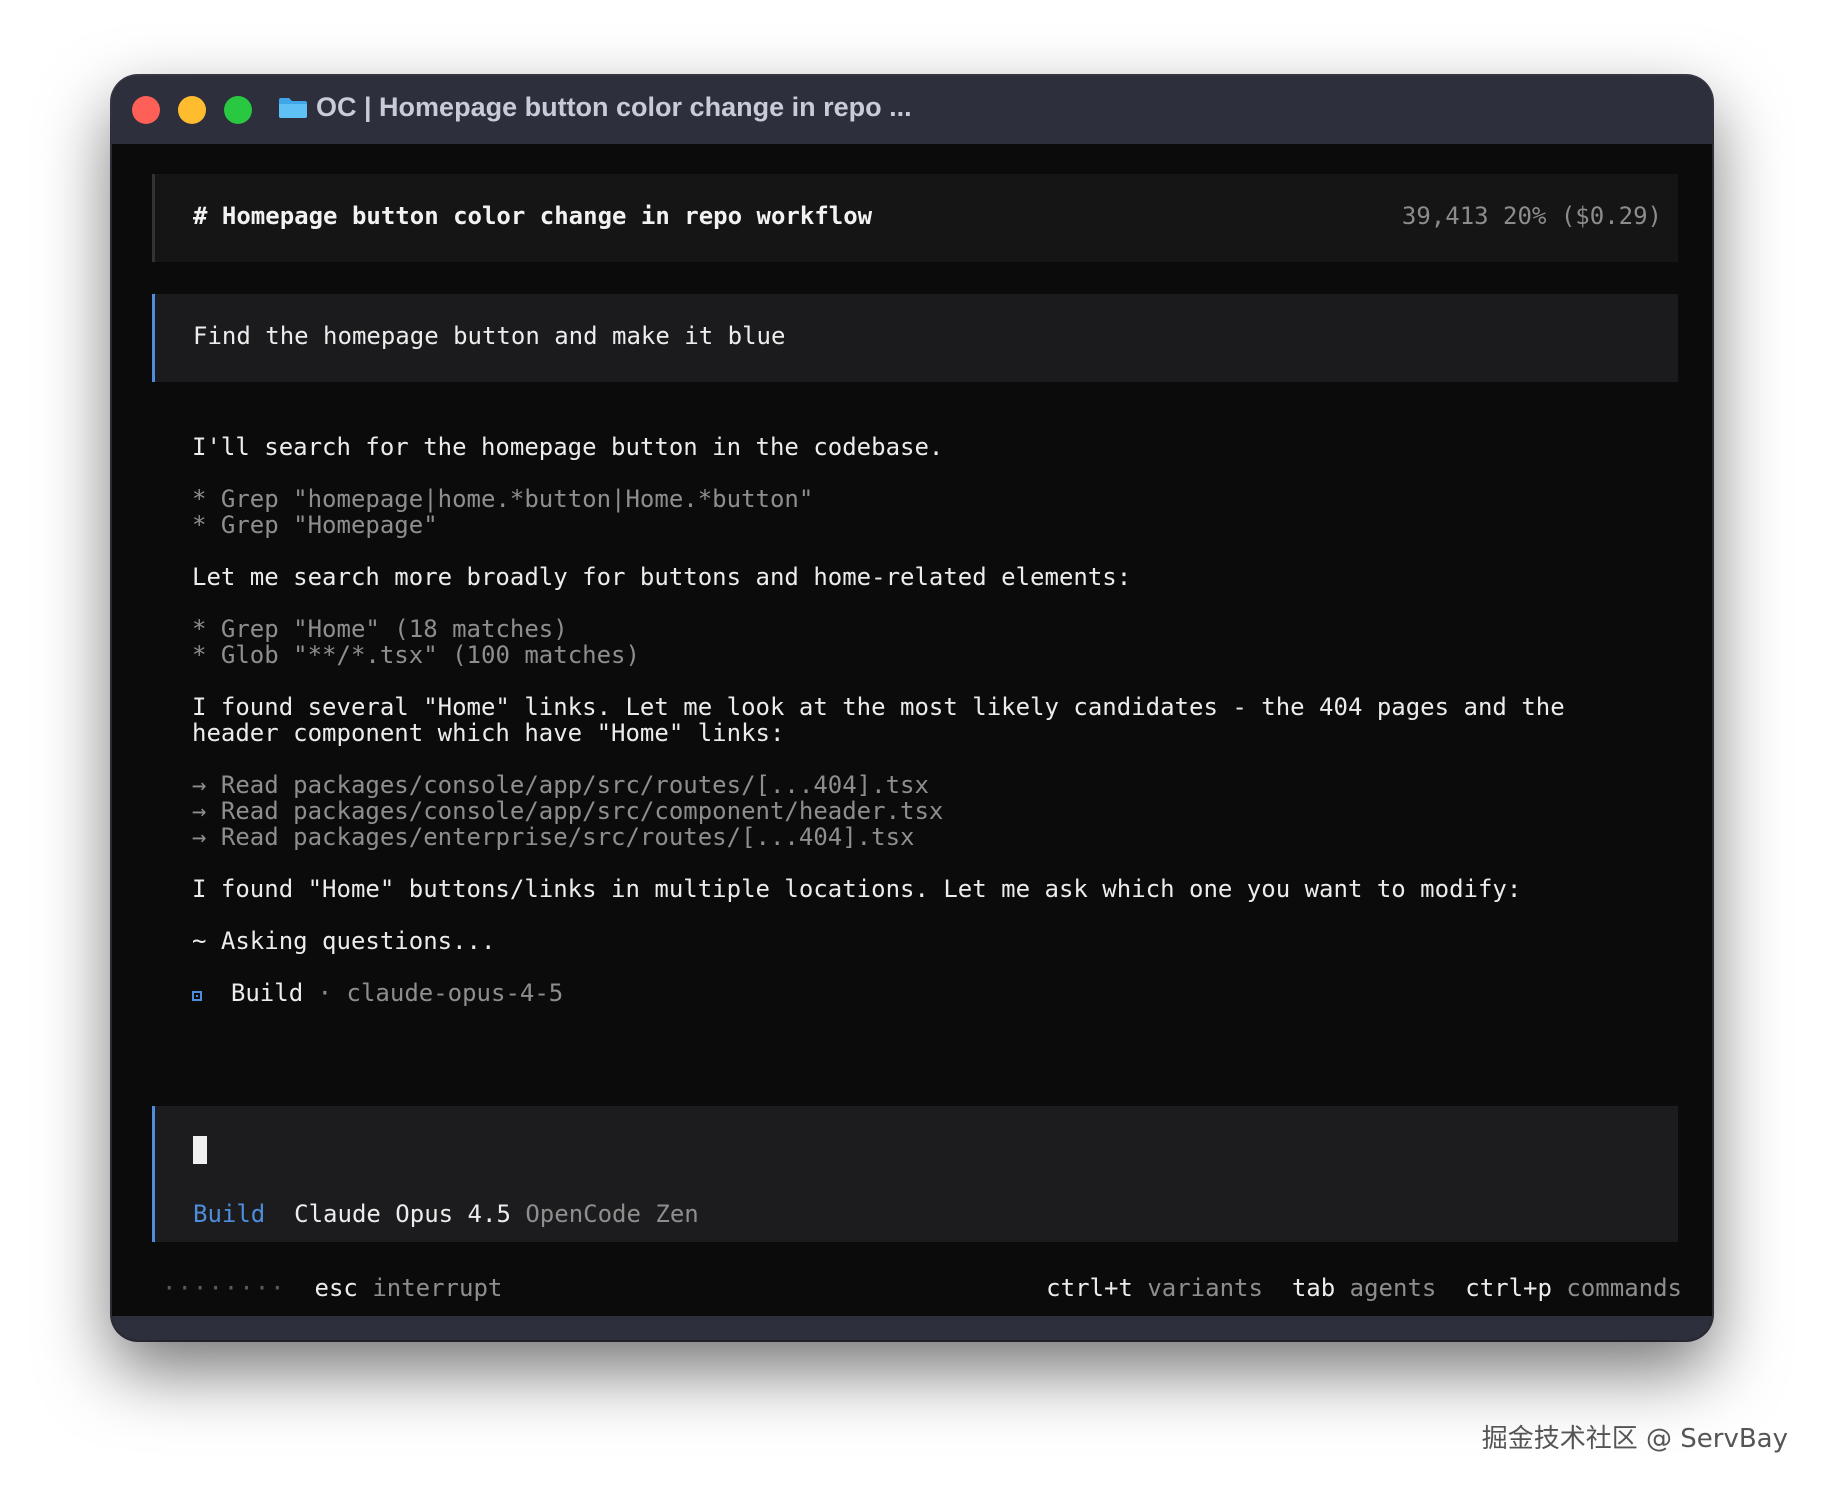 Image resolution: width=1824 pixels, height=1488 pixels. I want to click on folder-icon, so click(293, 108).